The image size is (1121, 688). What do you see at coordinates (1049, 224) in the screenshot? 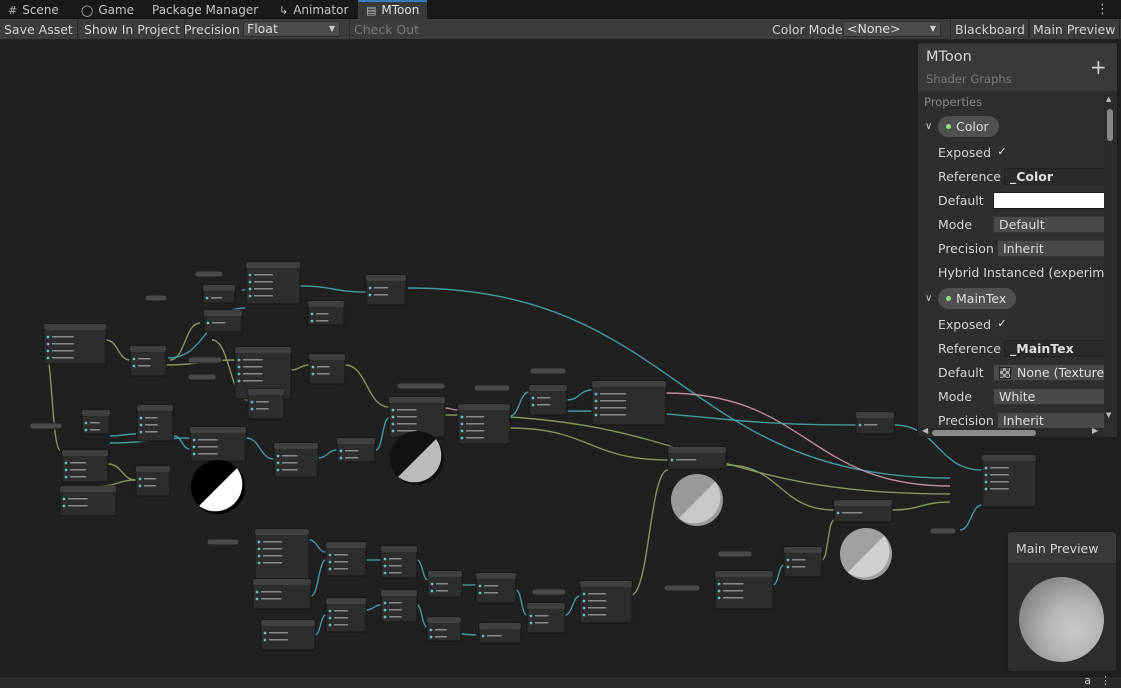
I see `mode-dropdown: Default` at bounding box center [1049, 224].